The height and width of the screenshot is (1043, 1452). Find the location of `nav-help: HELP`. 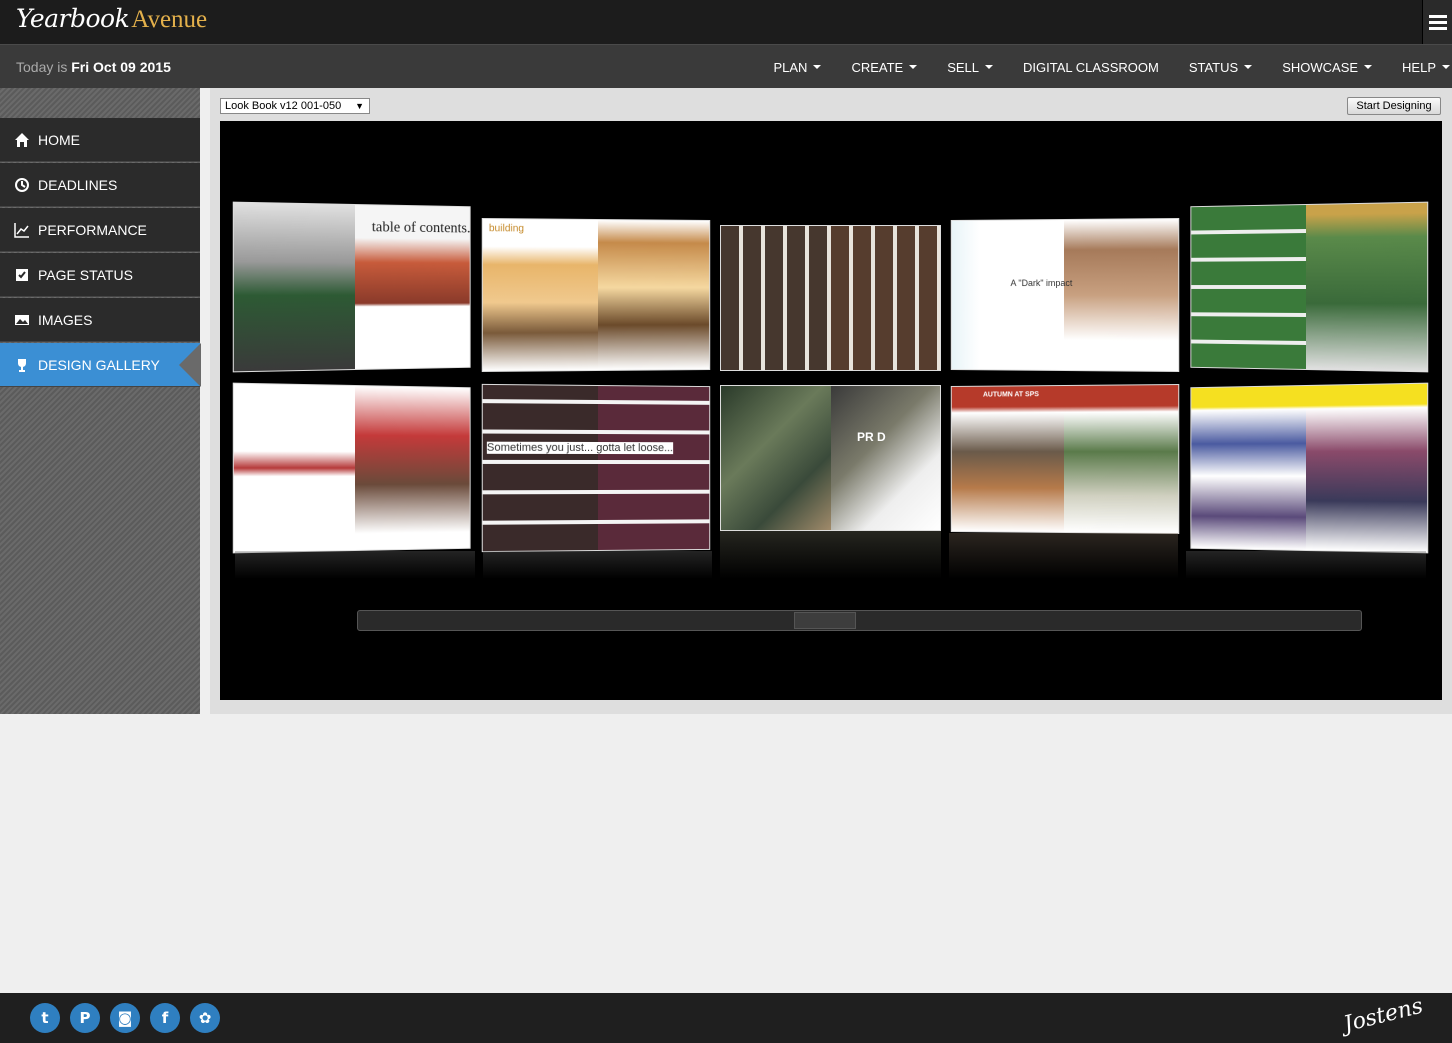

nav-help: HELP is located at coordinates (1426, 67).